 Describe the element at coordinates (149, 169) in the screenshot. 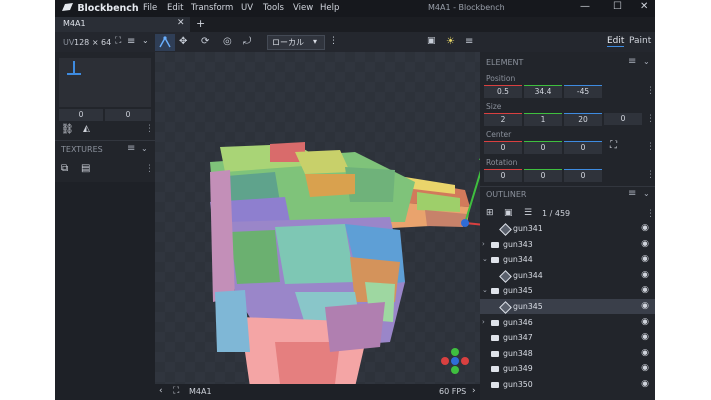

I see `textures-more-icon: ⋮` at that location.